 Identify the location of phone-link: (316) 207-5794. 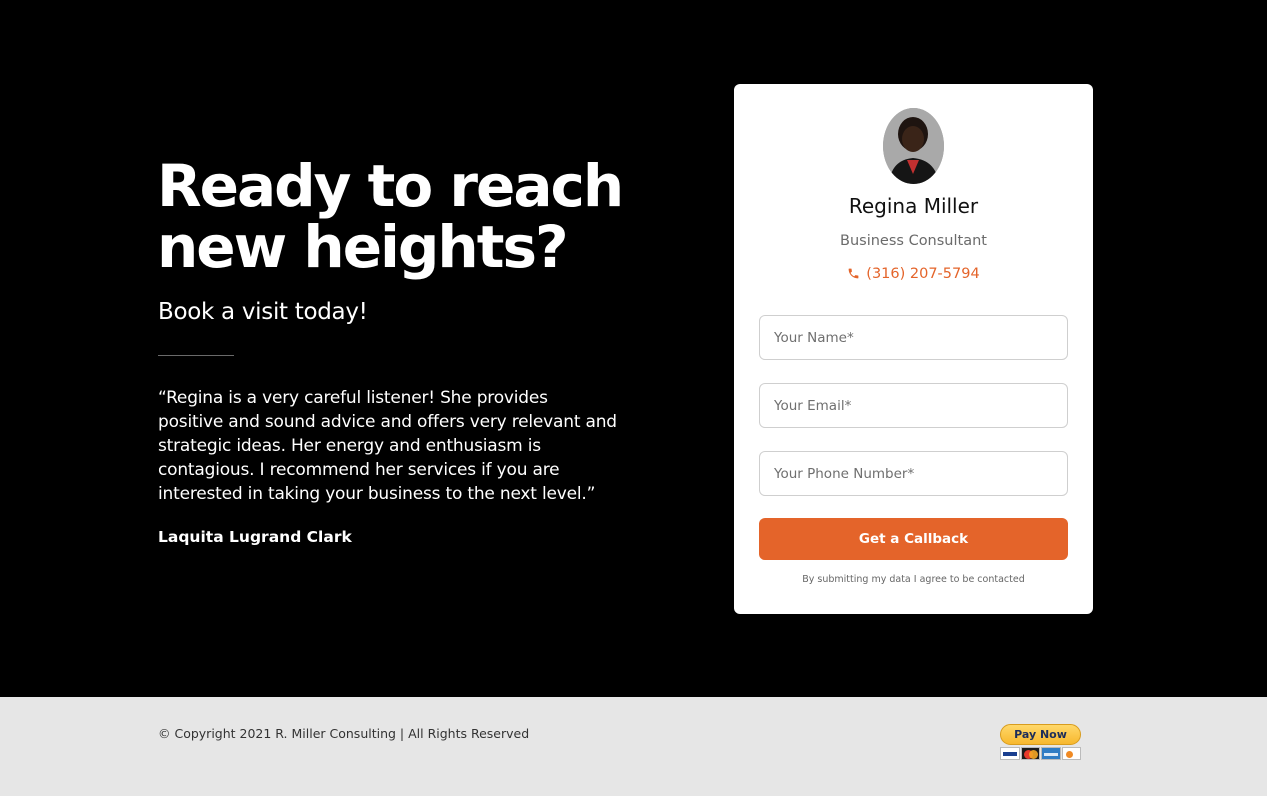
(913, 274).